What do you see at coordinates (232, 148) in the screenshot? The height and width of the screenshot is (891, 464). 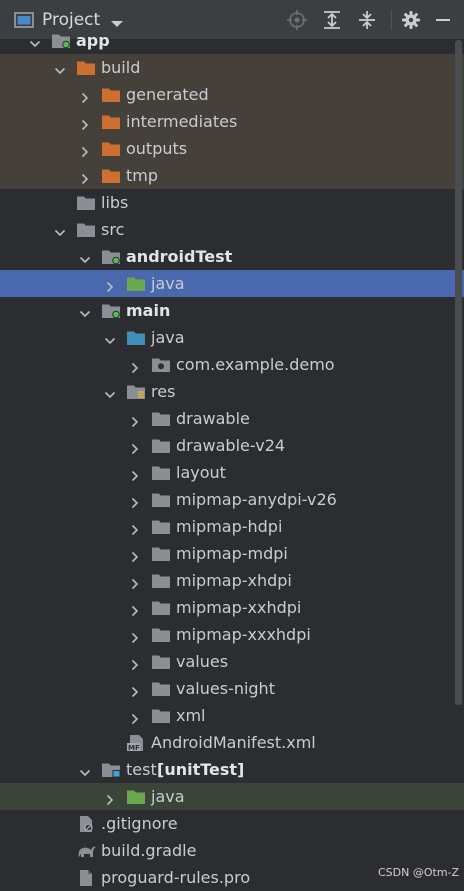 I see `tree-row: outputs` at bounding box center [232, 148].